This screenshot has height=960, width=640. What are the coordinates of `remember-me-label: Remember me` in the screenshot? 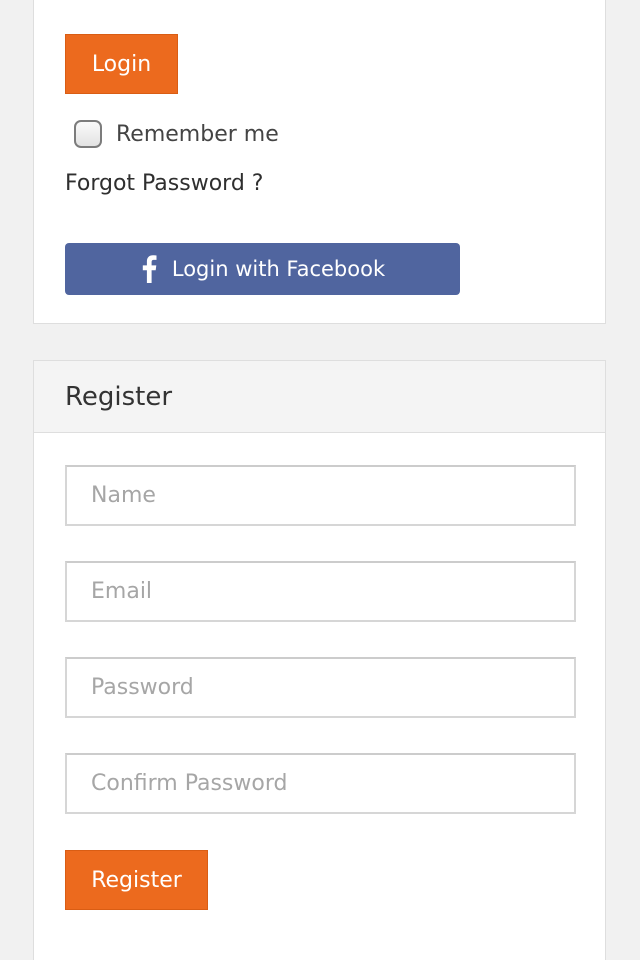 It's located at (197, 134).